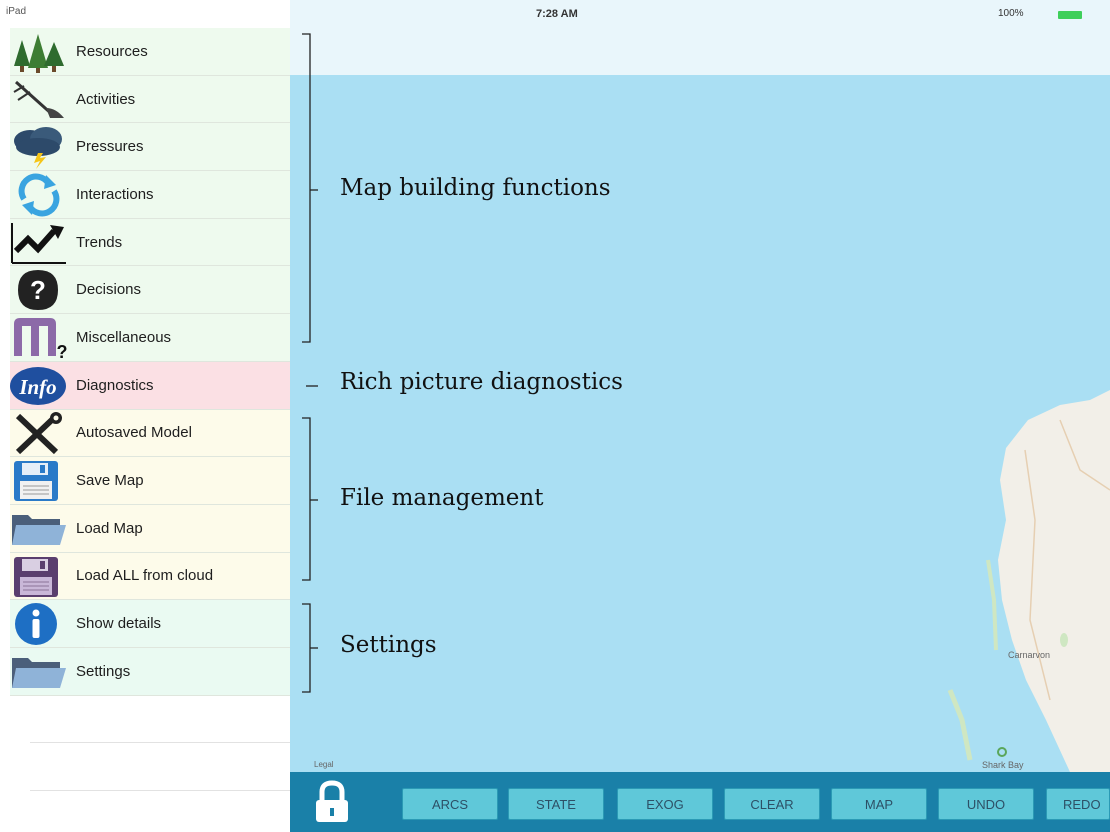  What do you see at coordinates (99, 242) in the screenshot?
I see `sidebar-item-label: Trends` at bounding box center [99, 242].